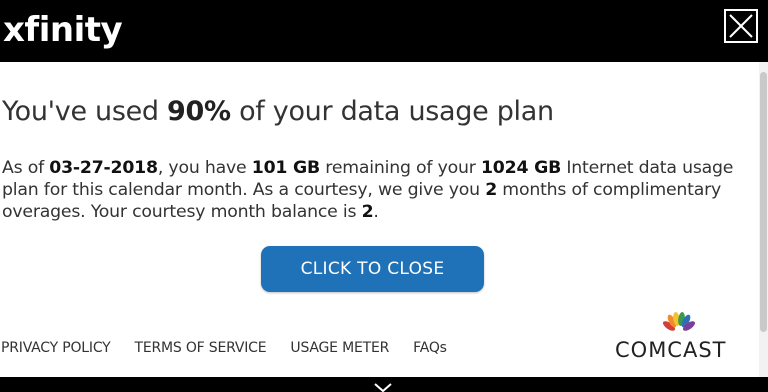 Image resolution: width=768 pixels, height=392 pixels. Describe the element at coordinates (671, 350) in the screenshot. I see `comcast-wordmark: COMCAST` at that location.